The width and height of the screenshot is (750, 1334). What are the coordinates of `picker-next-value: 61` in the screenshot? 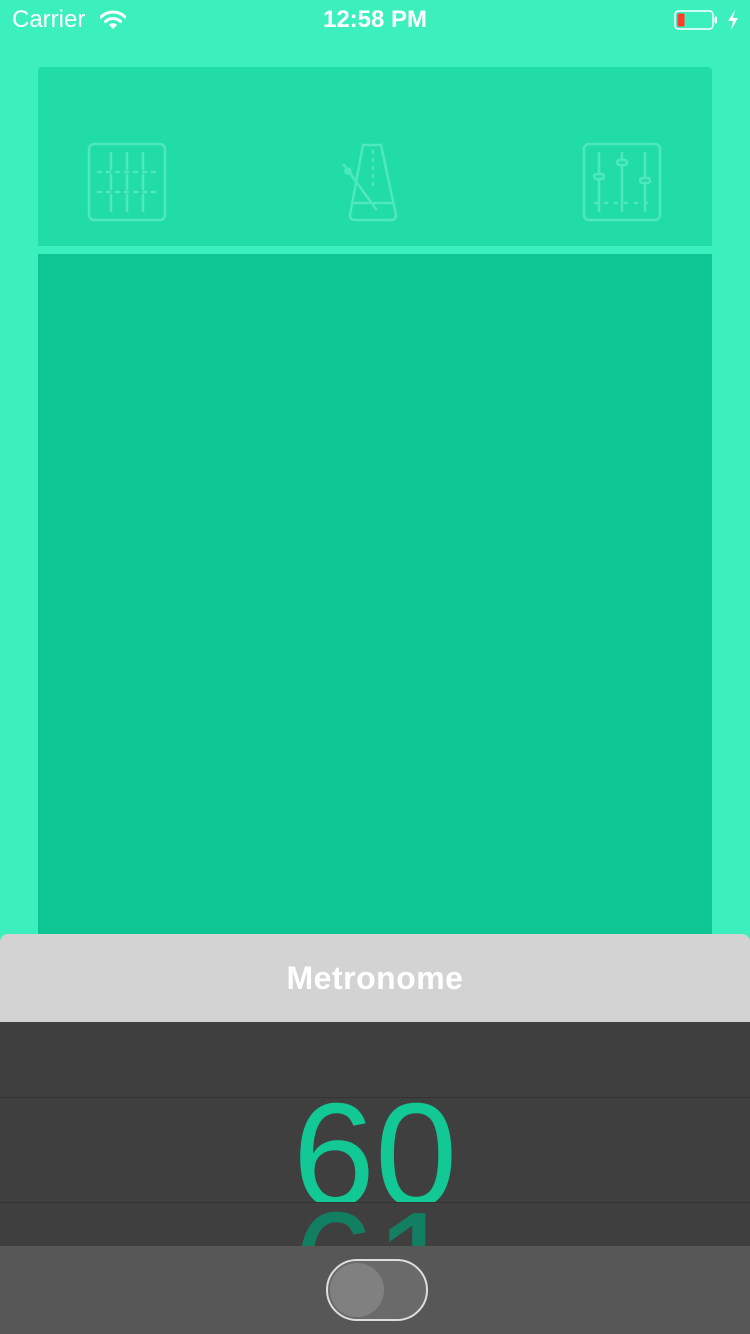 It's located at (375, 1224).